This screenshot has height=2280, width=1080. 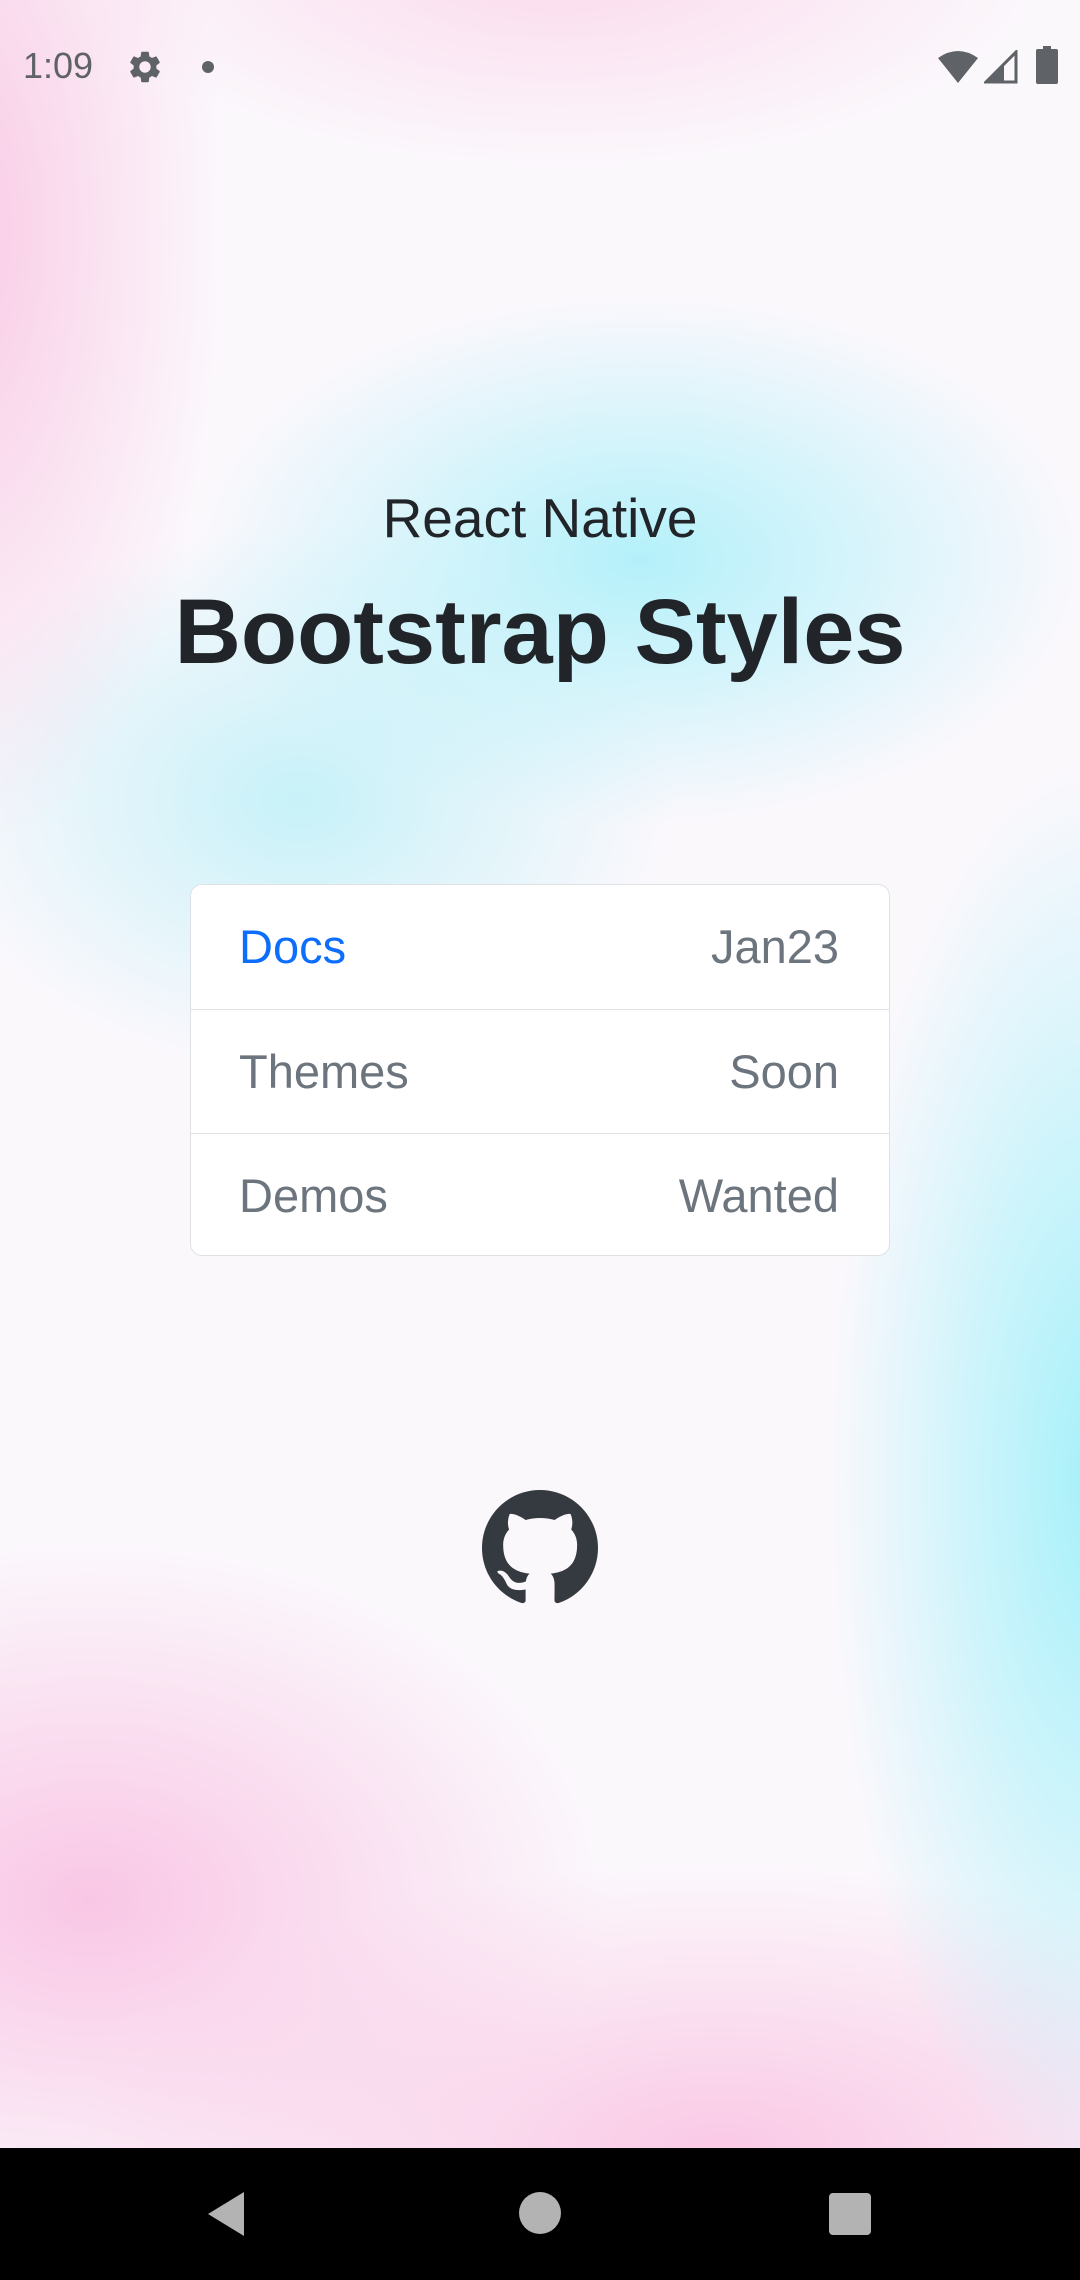 I want to click on list-item-label: Themes, so click(x=324, y=1071).